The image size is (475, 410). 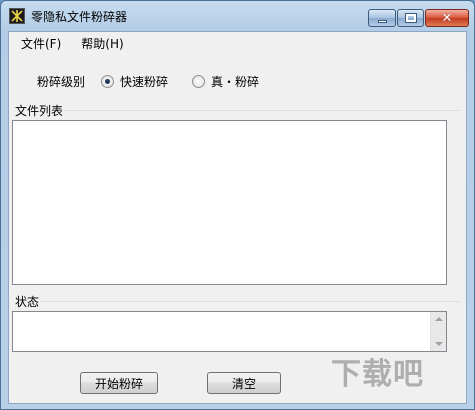 I want to click on minimize-button, so click(x=382, y=18).